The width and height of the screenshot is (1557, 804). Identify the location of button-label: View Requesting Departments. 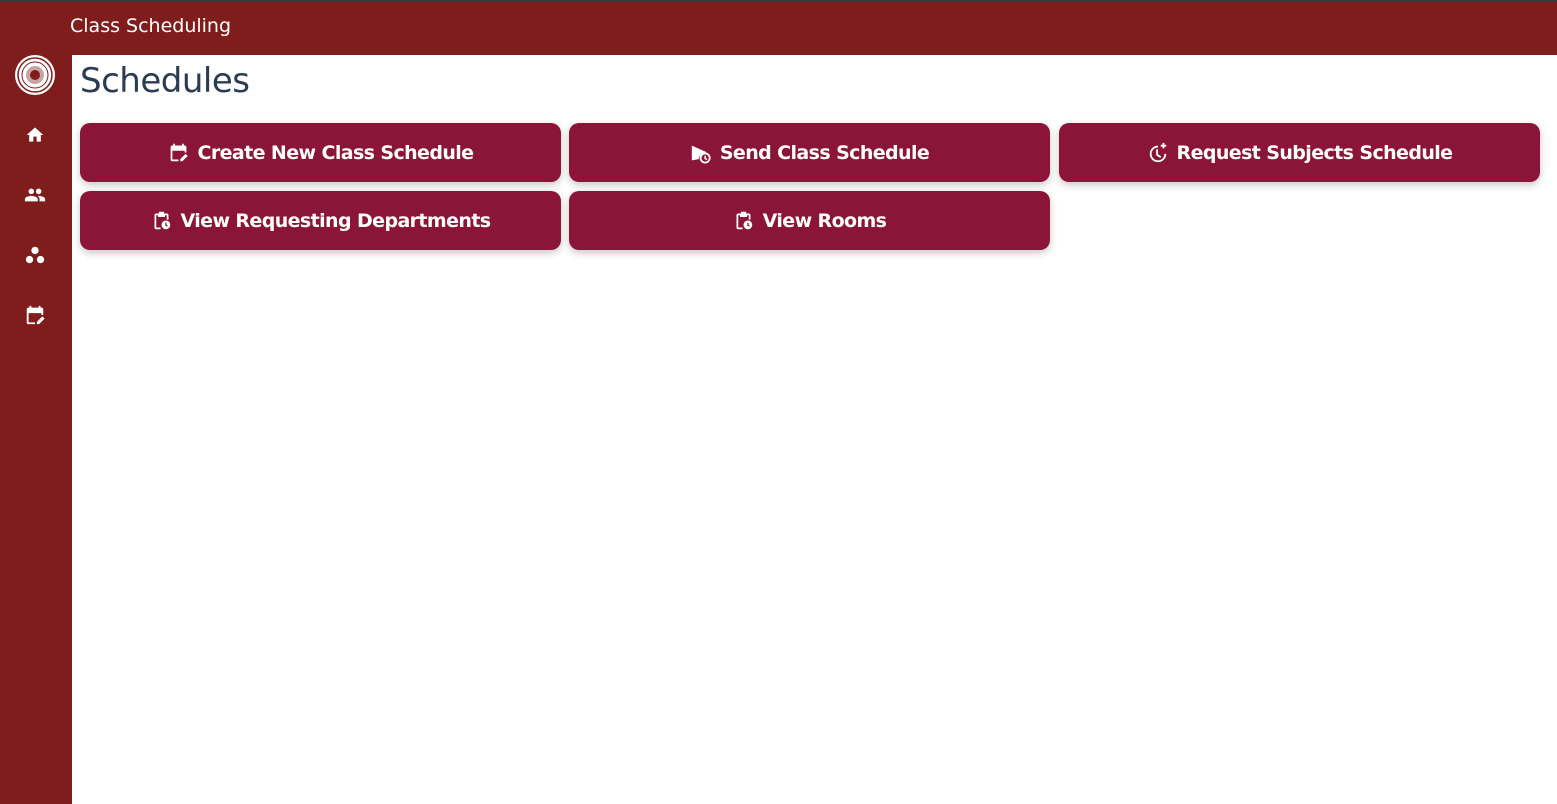
(335, 220).